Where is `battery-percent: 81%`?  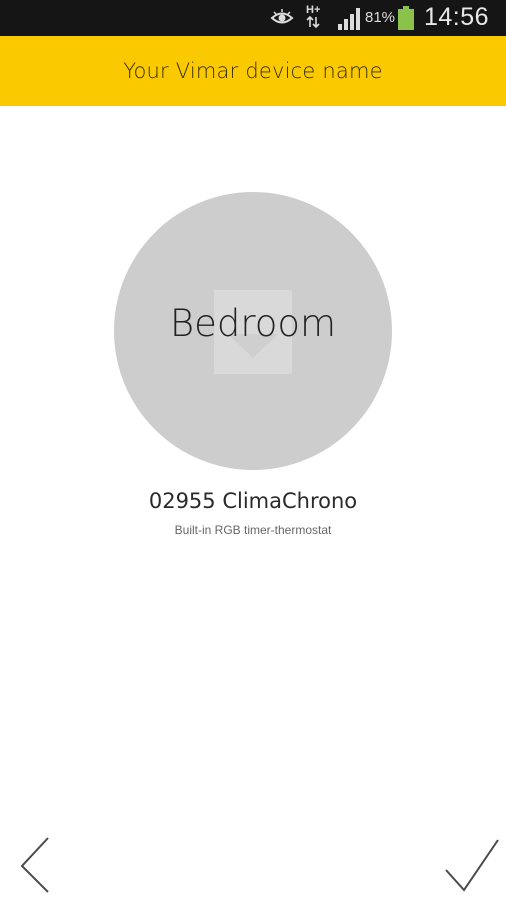 battery-percent: 81% is located at coordinates (380, 17).